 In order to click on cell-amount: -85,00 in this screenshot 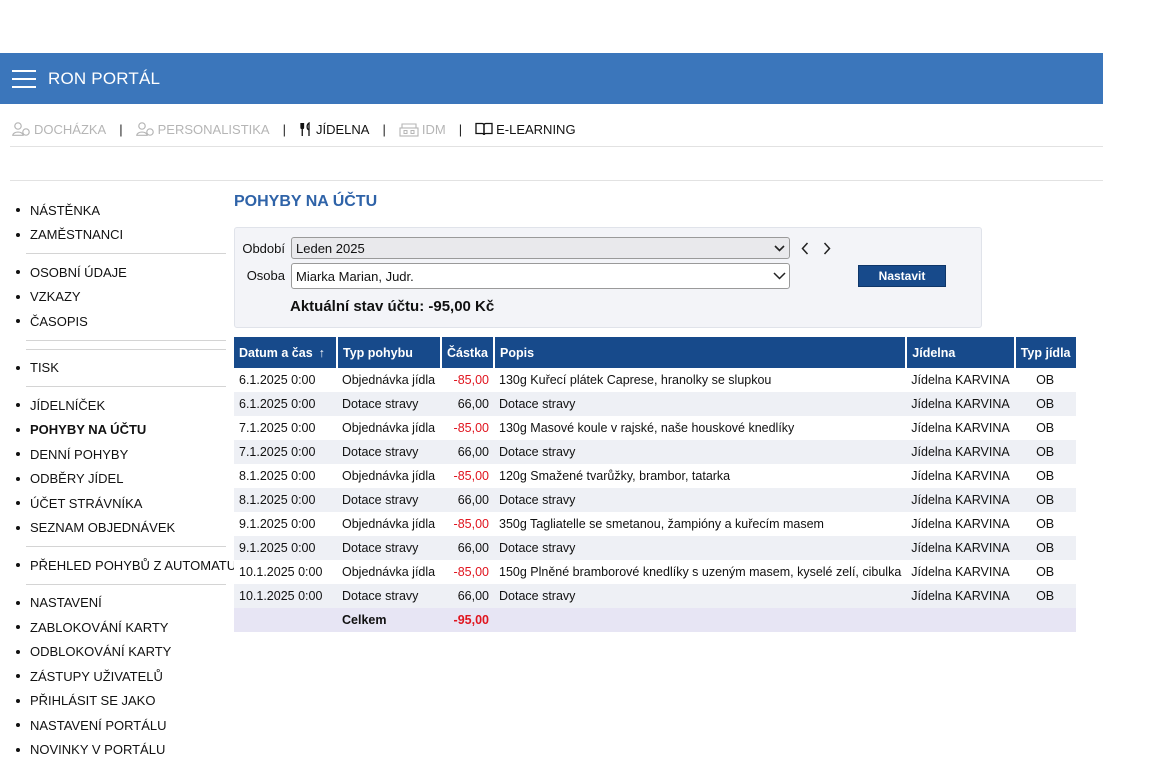, I will do `click(467, 524)`.